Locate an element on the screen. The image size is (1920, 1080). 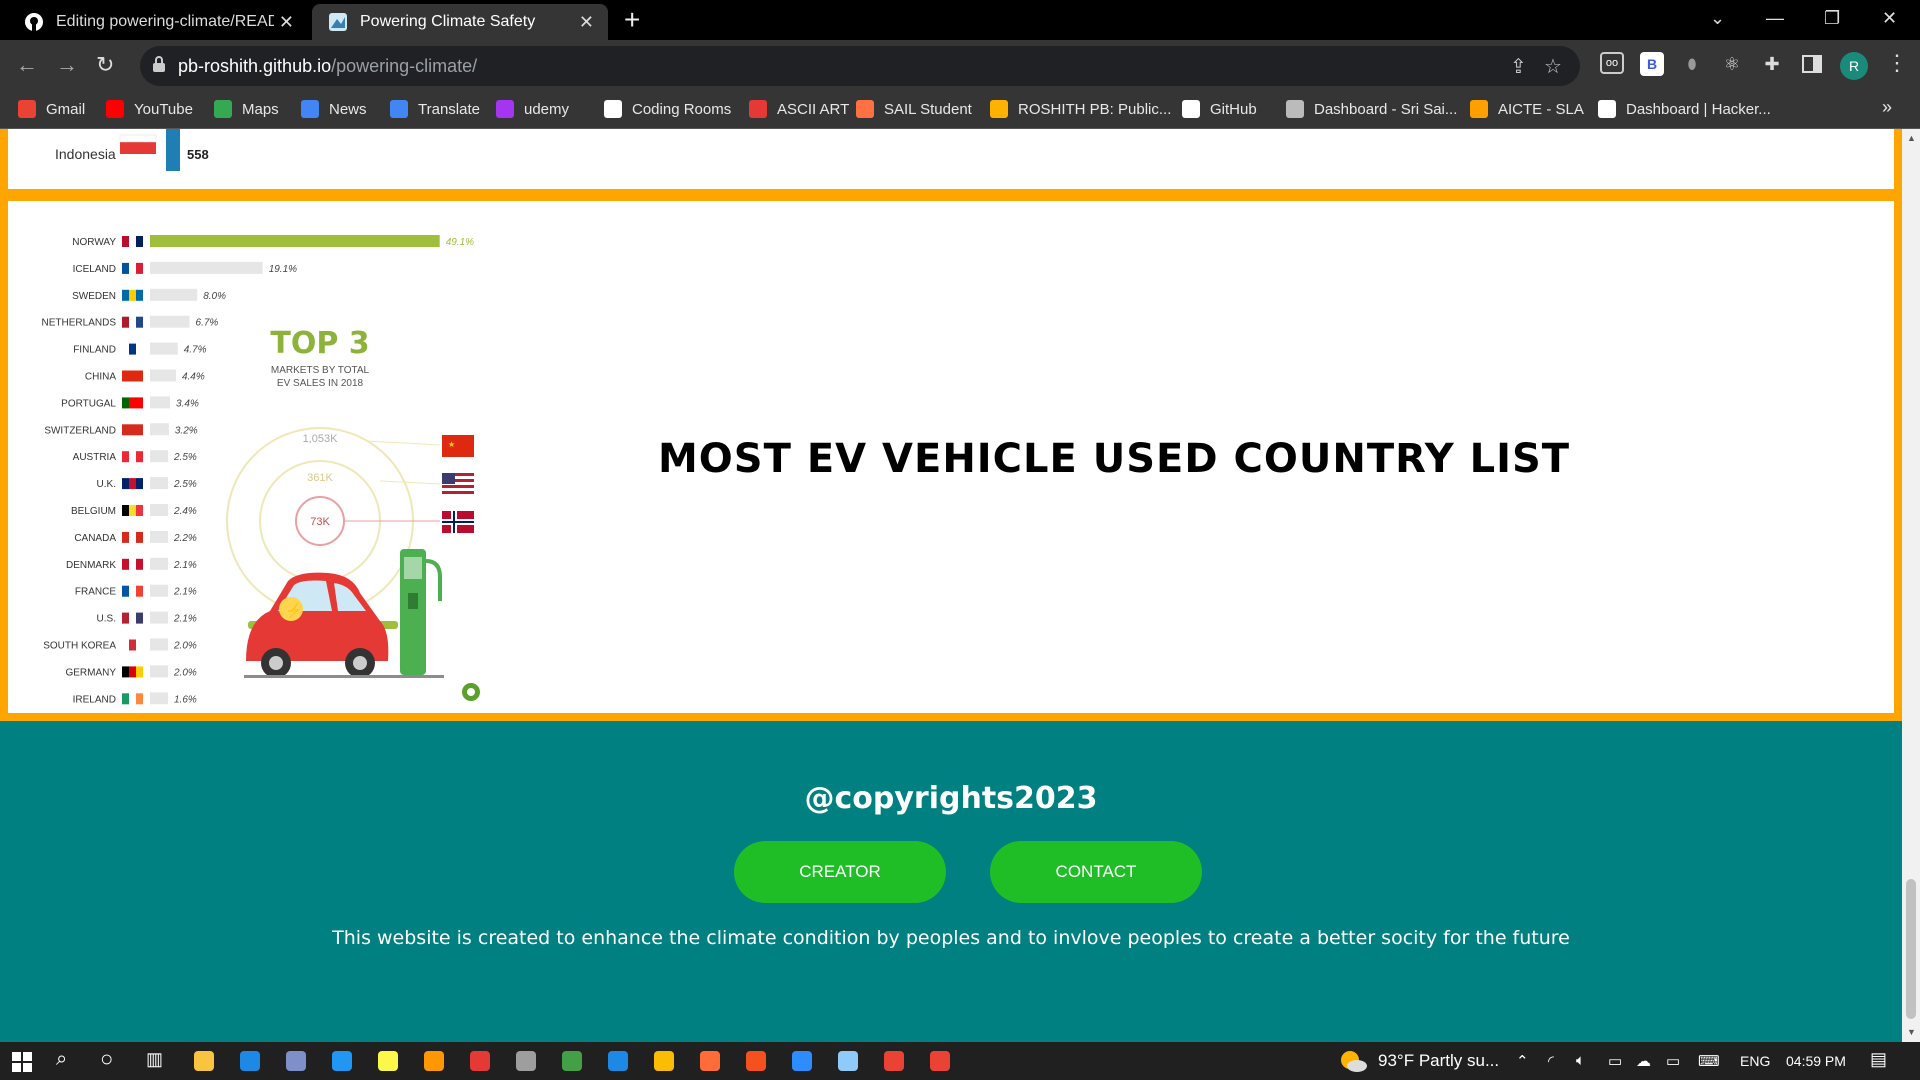
value-label: 8.0% is located at coordinates (214, 296).